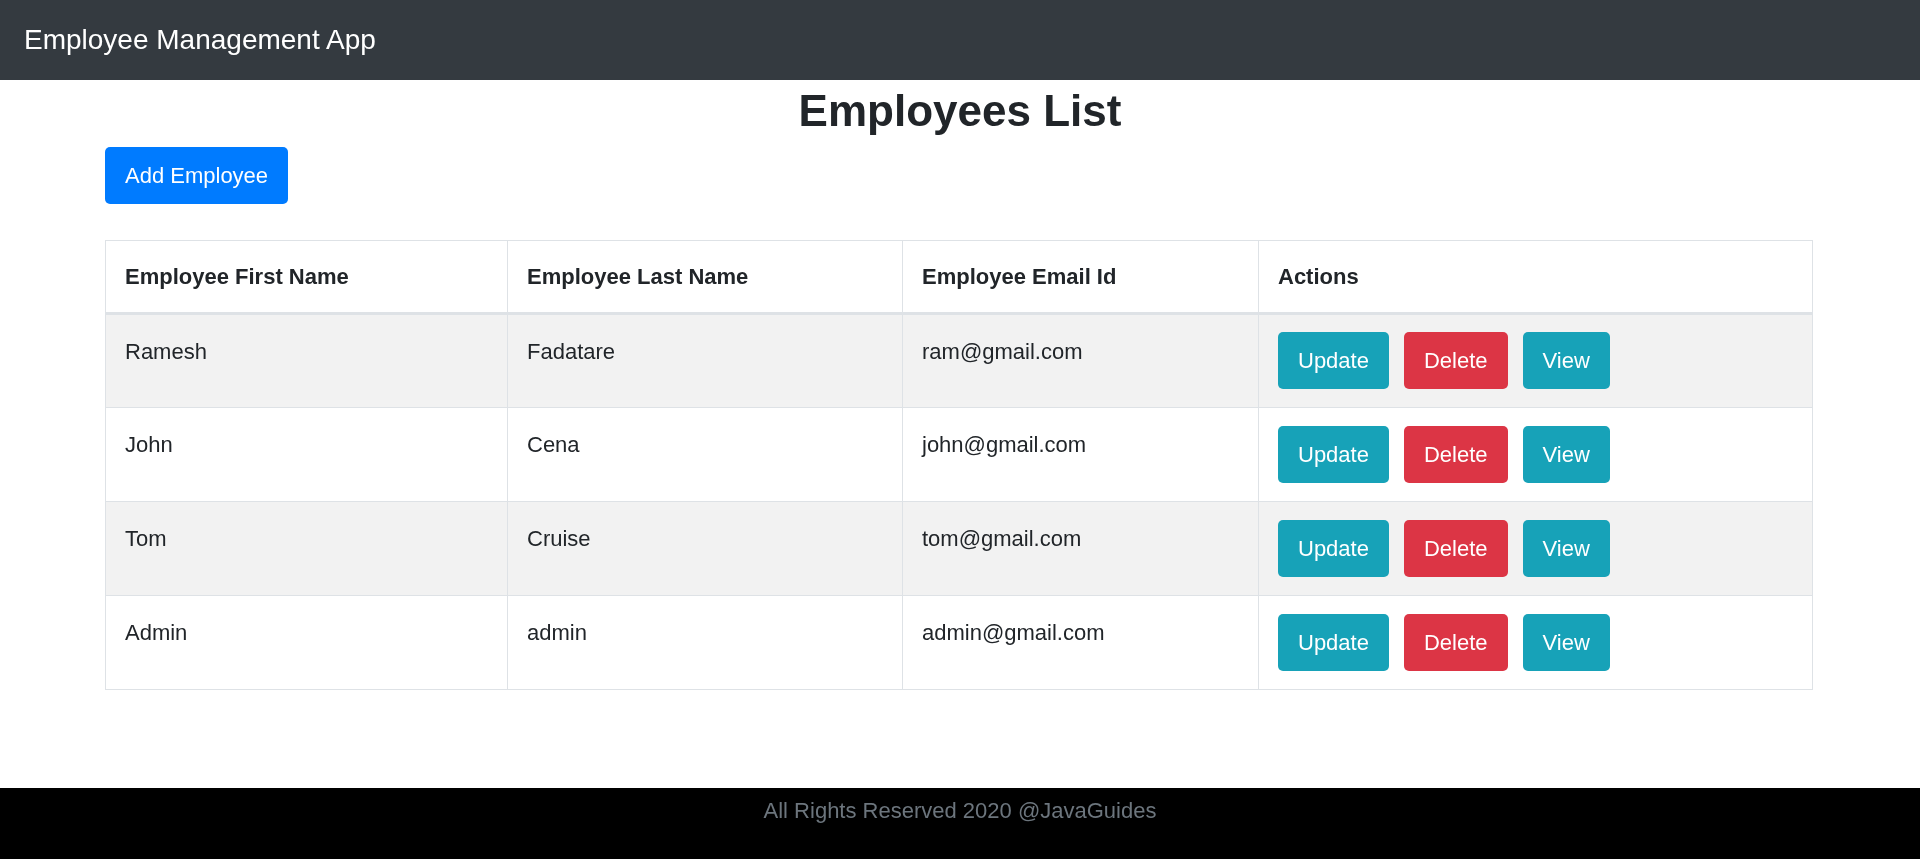 This screenshot has height=859, width=1920. I want to click on table-cell: john@gmail.com, so click(1080, 454).